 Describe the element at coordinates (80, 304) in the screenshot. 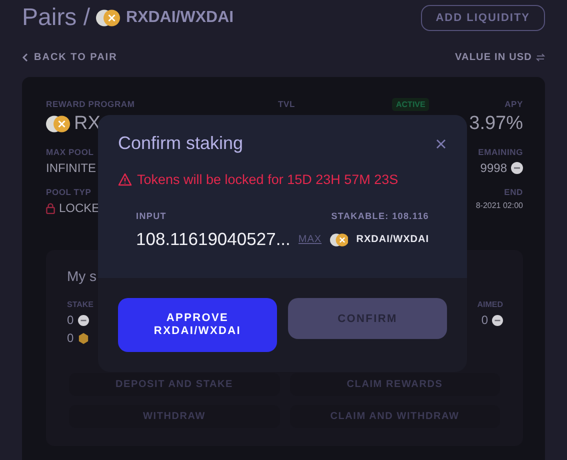

I see `field-label: STAKE` at that location.